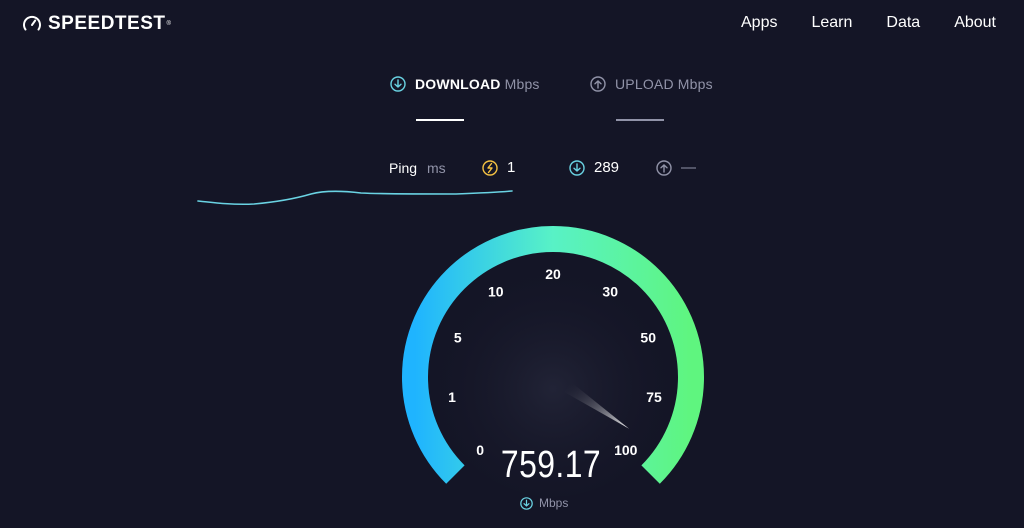 Image resolution: width=1024 pixels, height=528 pixels. What do you see at coordinates (490, 167) in the screenshot?
I see `ping-idle-icon` at bounding box center [490, 167].